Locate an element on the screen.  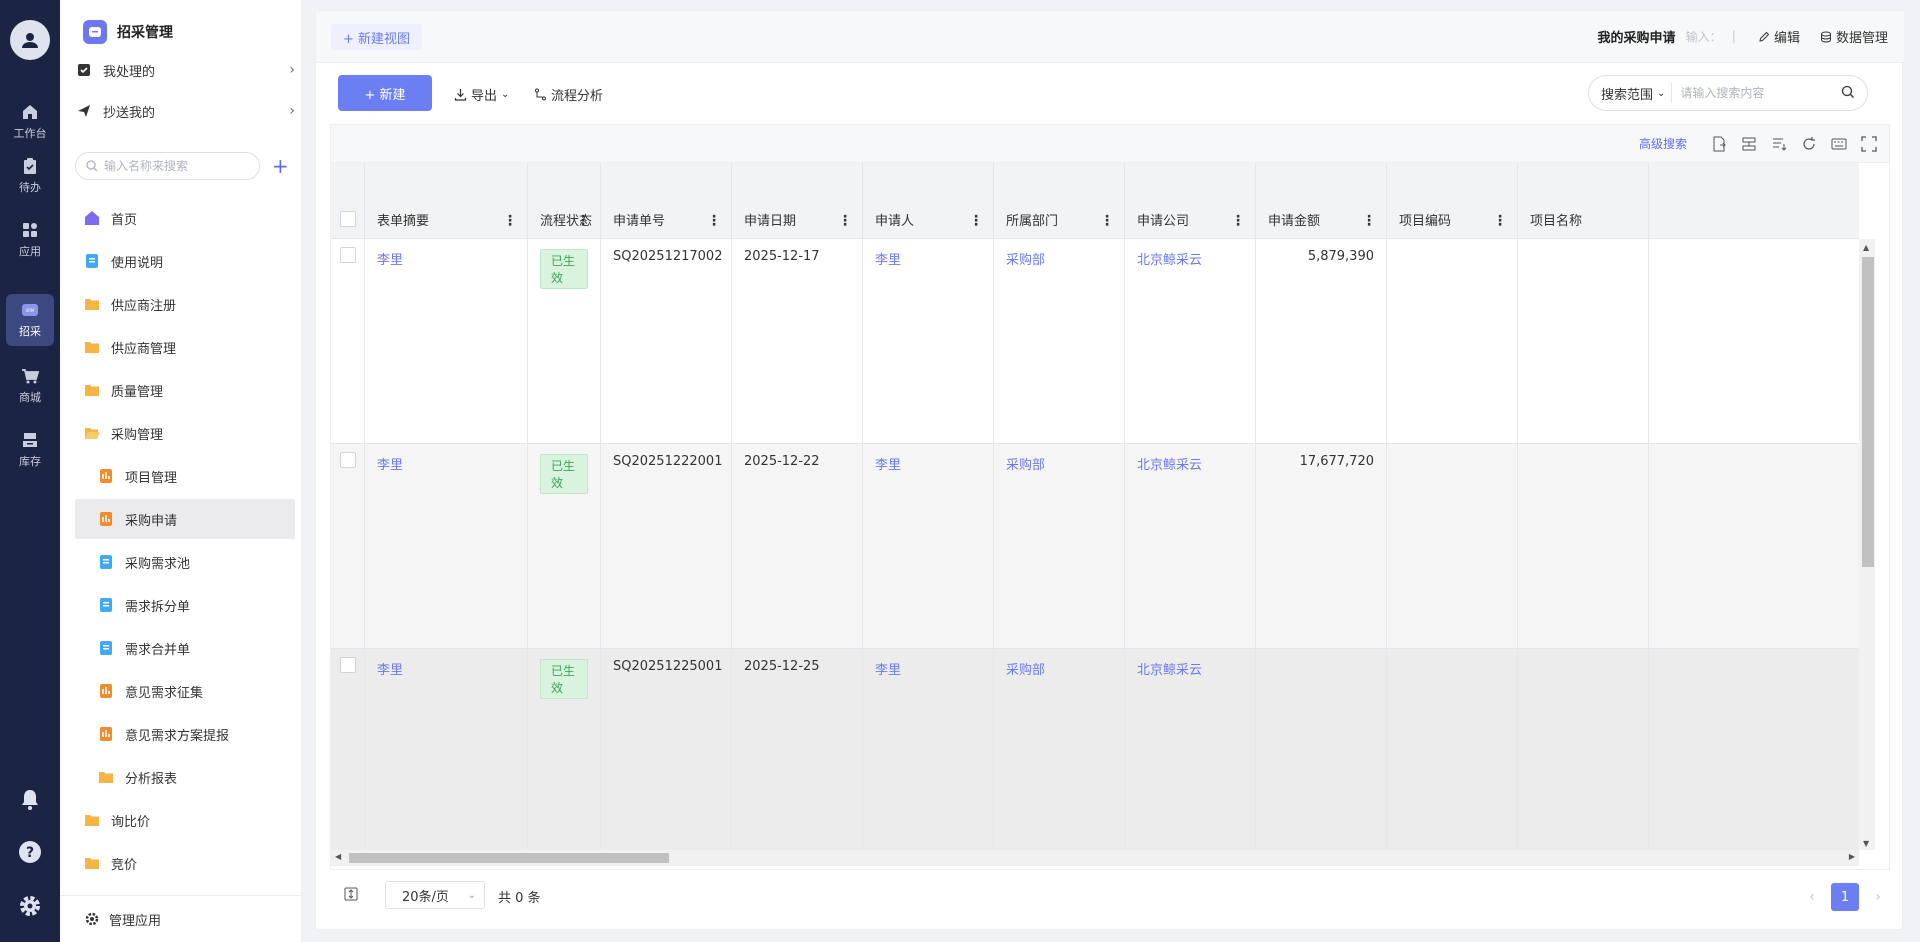
home-icon is located at coordinates (30, 112).